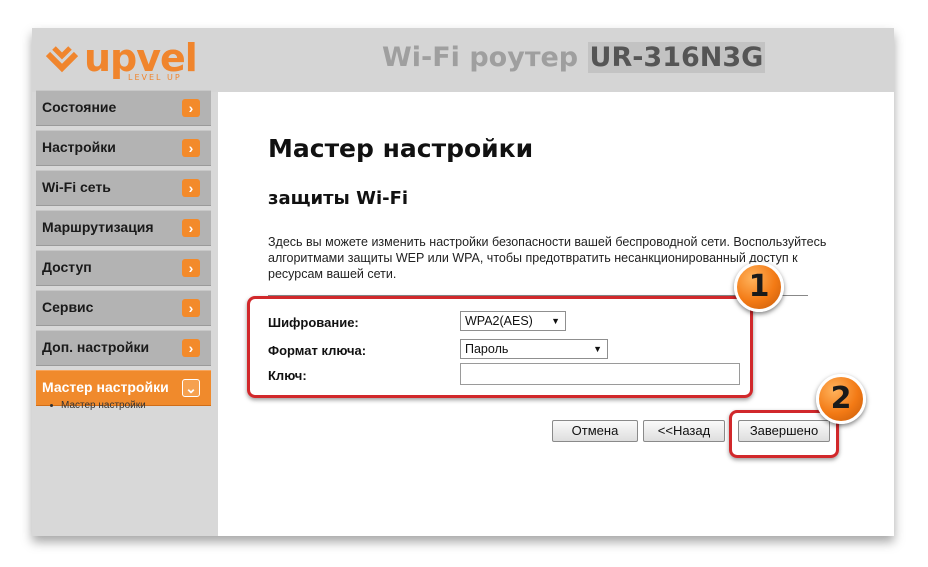 This screenshot has width=928, height=567. Describe the element at coordinates (784, 434) in the screenshot. I see `highlight-box-finish` at that location.